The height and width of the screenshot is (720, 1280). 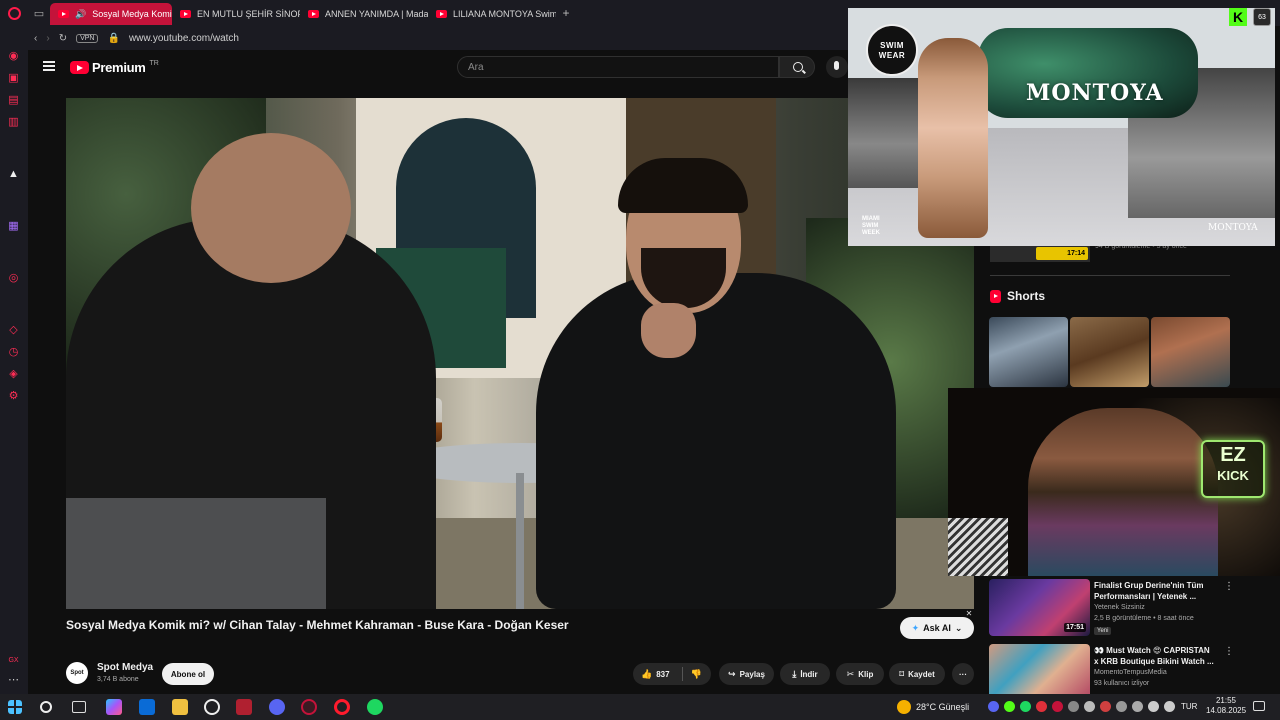 What do you see at coordinates (866, 674) in the screenshot?
I see `clip-label: Klip` at bounding box center [866, 674].